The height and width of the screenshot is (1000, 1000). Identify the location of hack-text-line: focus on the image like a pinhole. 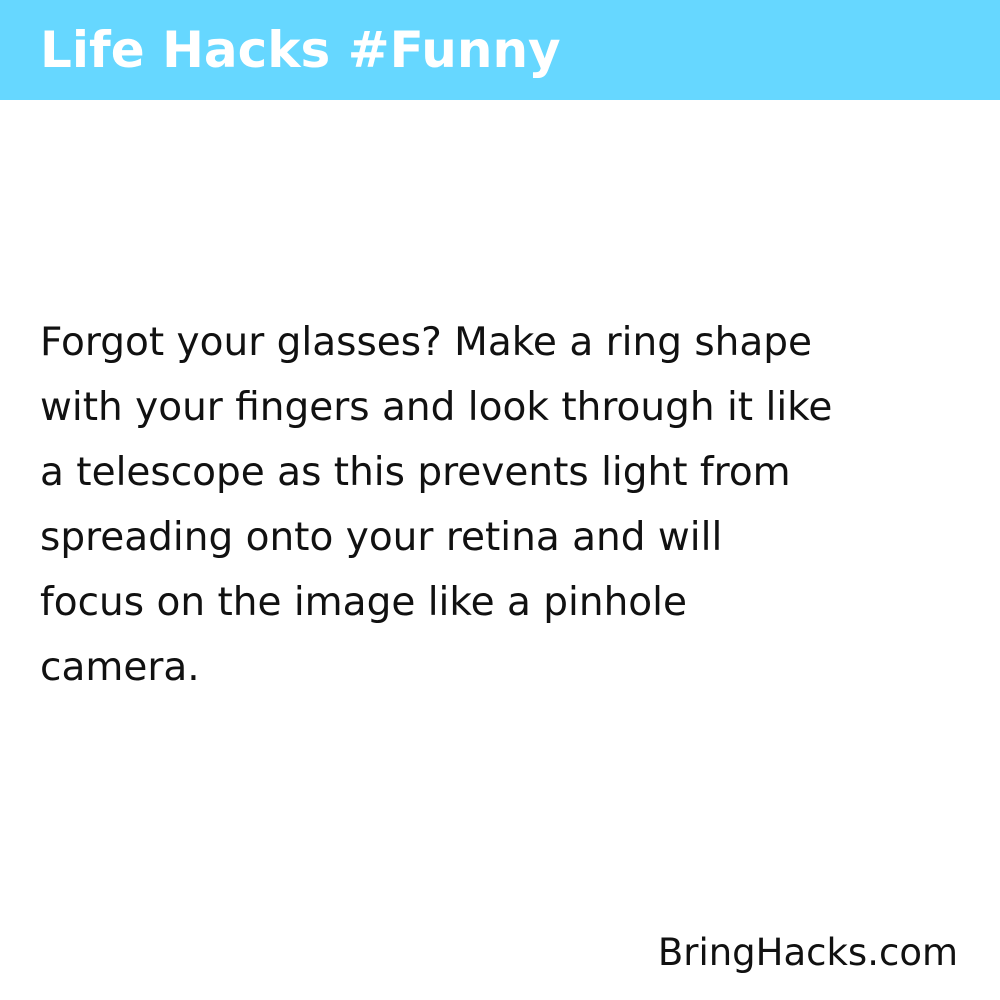
(363, 602).